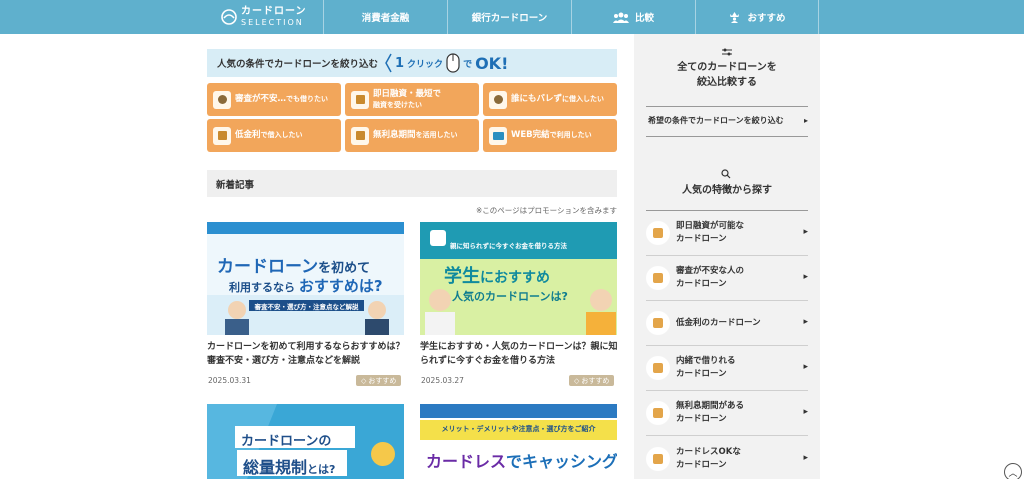  Describe the element at coordinates (727, 67) in the screenshot. I see `title-line: 全てのカードローンを` at that location.